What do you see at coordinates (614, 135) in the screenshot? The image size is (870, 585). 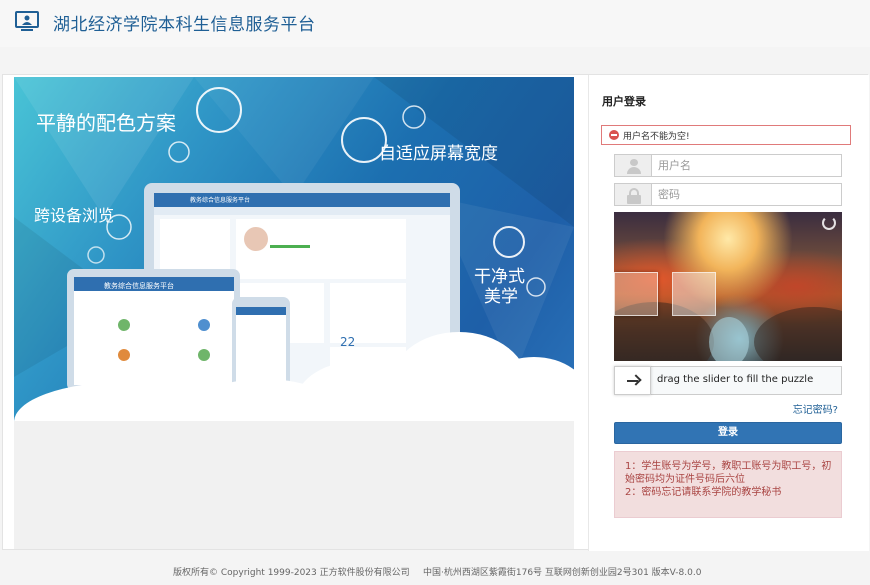 I see `error-icon` at bounding box center [614, 135].